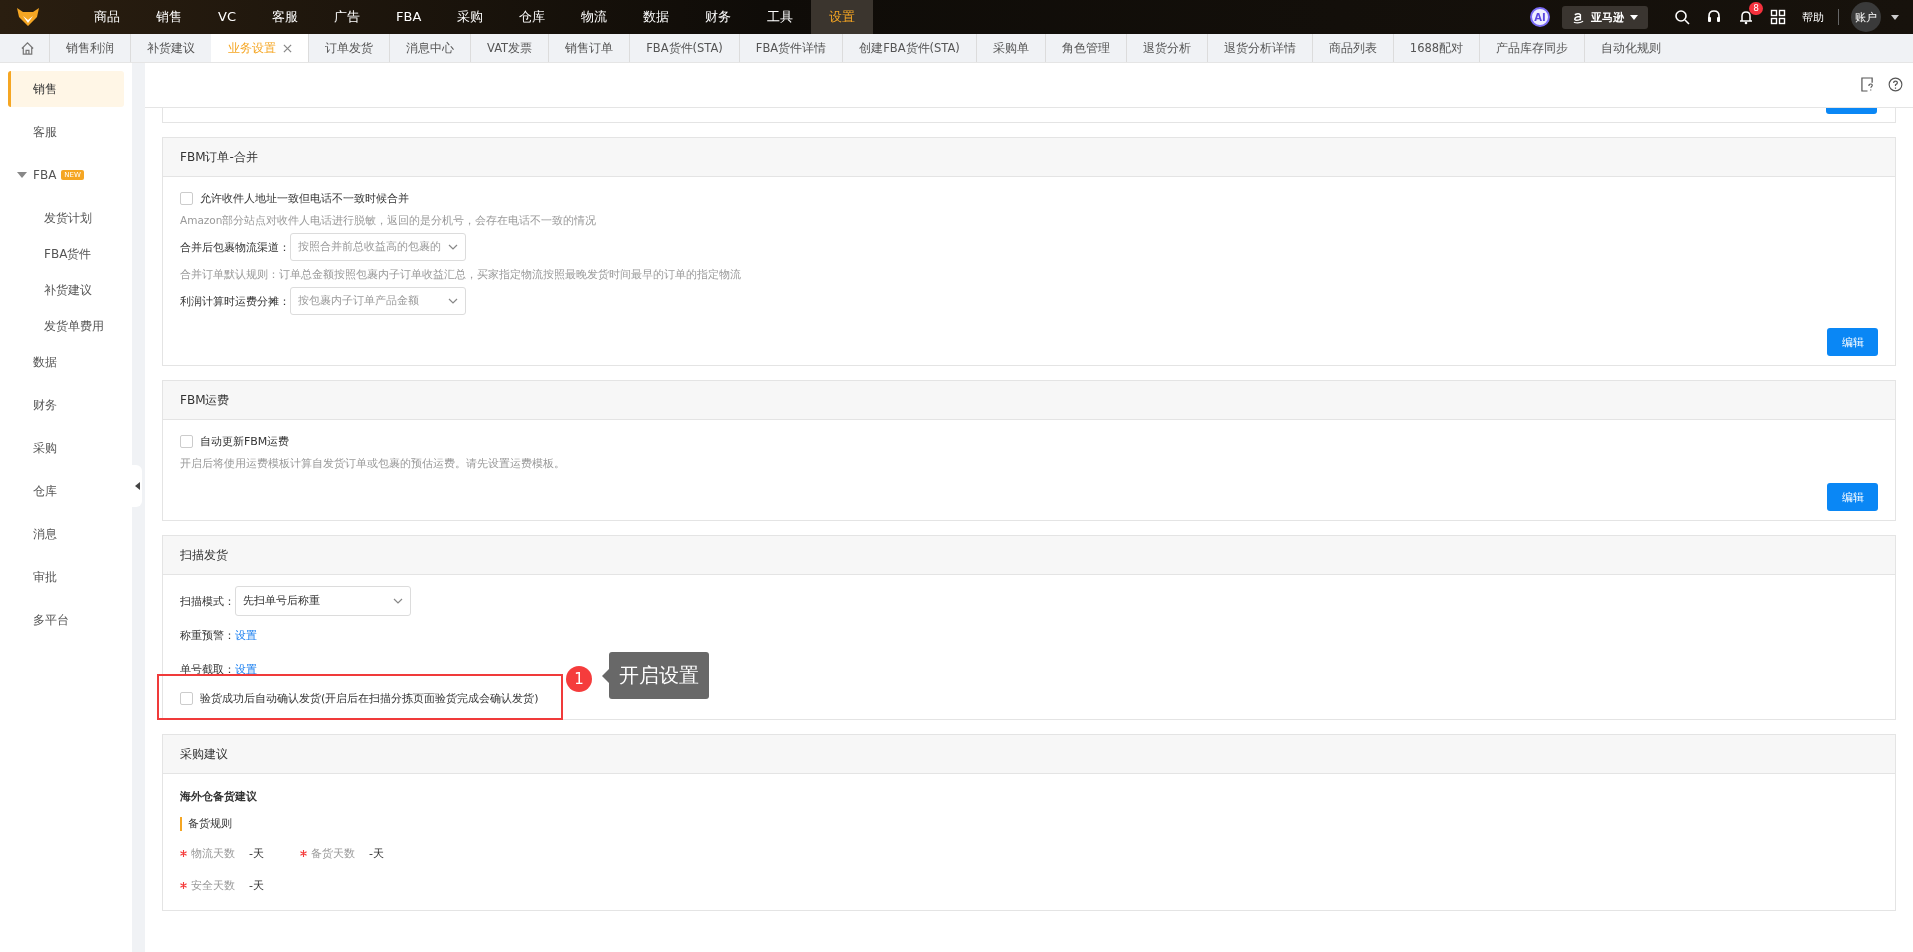 The image size is (1913, 952). I want to click on card-title: FBM运费, so click(1029, 400).